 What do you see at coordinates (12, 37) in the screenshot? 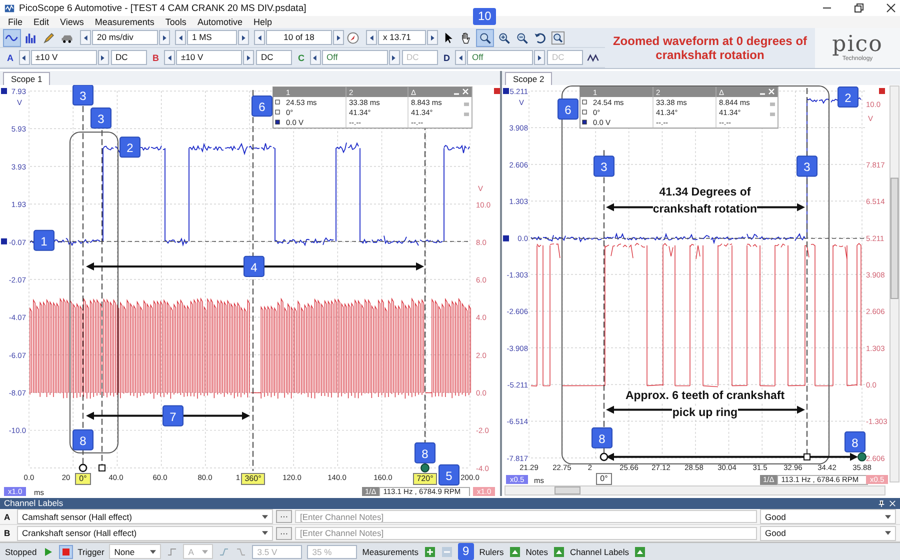
I see `waveform-icon` at bounding box center [12, 37].